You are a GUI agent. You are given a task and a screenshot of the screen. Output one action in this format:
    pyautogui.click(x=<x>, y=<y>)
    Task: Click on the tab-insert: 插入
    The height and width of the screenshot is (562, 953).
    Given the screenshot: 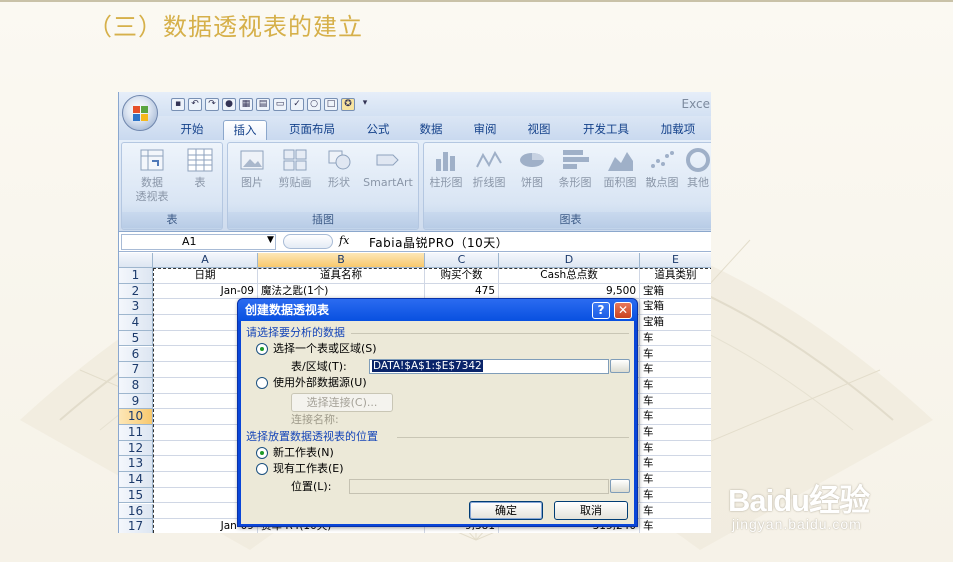 What is the action you would take?
    pyautogui.click(x=245, y=130)
    